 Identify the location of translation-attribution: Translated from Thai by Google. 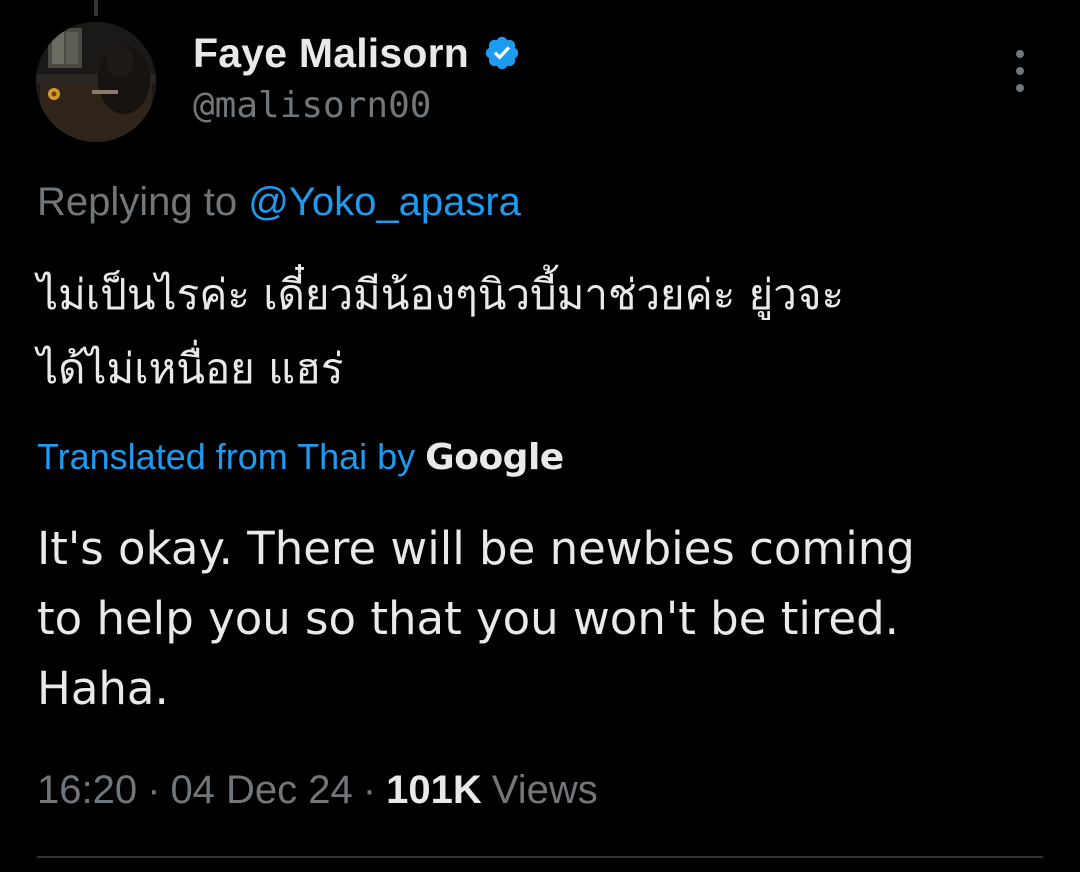
(300, 457).